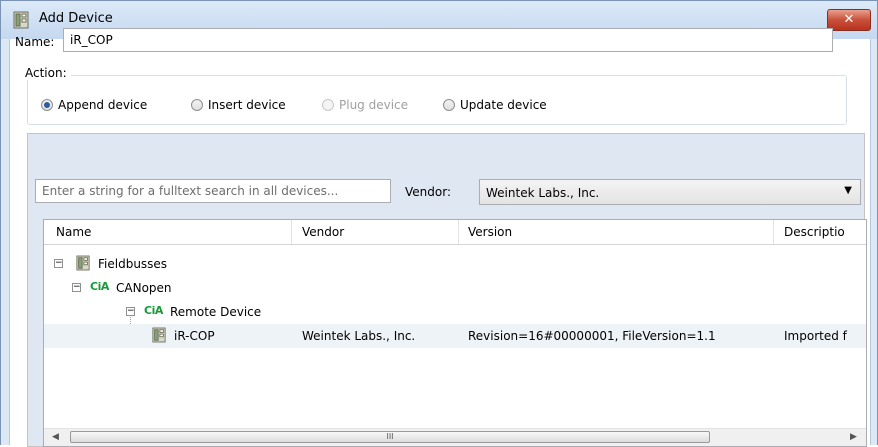 Image resolution: width=878 pixels, height=447 pixels. What do you see at coordinates (814, 232) in the screenshot?
I see `column-header-description: Descriptio` at bounding box center [814, 232].